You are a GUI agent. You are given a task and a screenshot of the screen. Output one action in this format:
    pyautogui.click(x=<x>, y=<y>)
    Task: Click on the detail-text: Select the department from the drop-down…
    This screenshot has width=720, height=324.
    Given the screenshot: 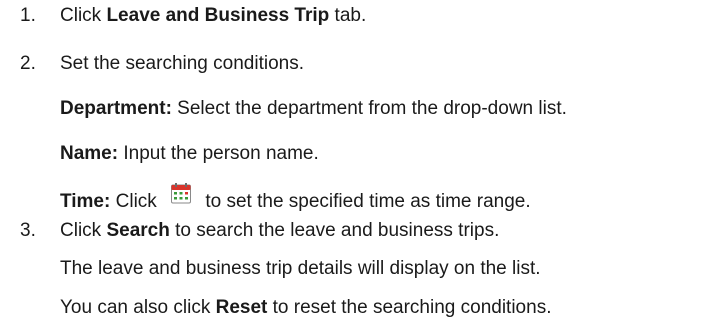 What is the action you would take?
    pyautogui.click(x=369, y=108)
    